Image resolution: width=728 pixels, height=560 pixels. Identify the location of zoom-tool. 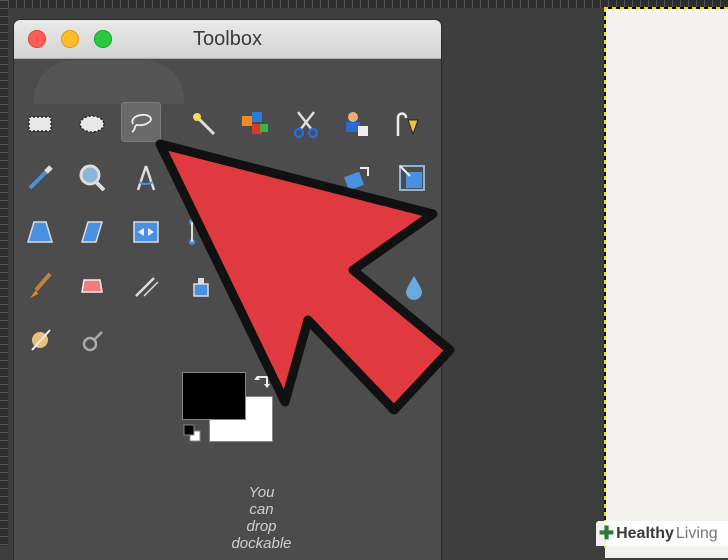
(92, 178).